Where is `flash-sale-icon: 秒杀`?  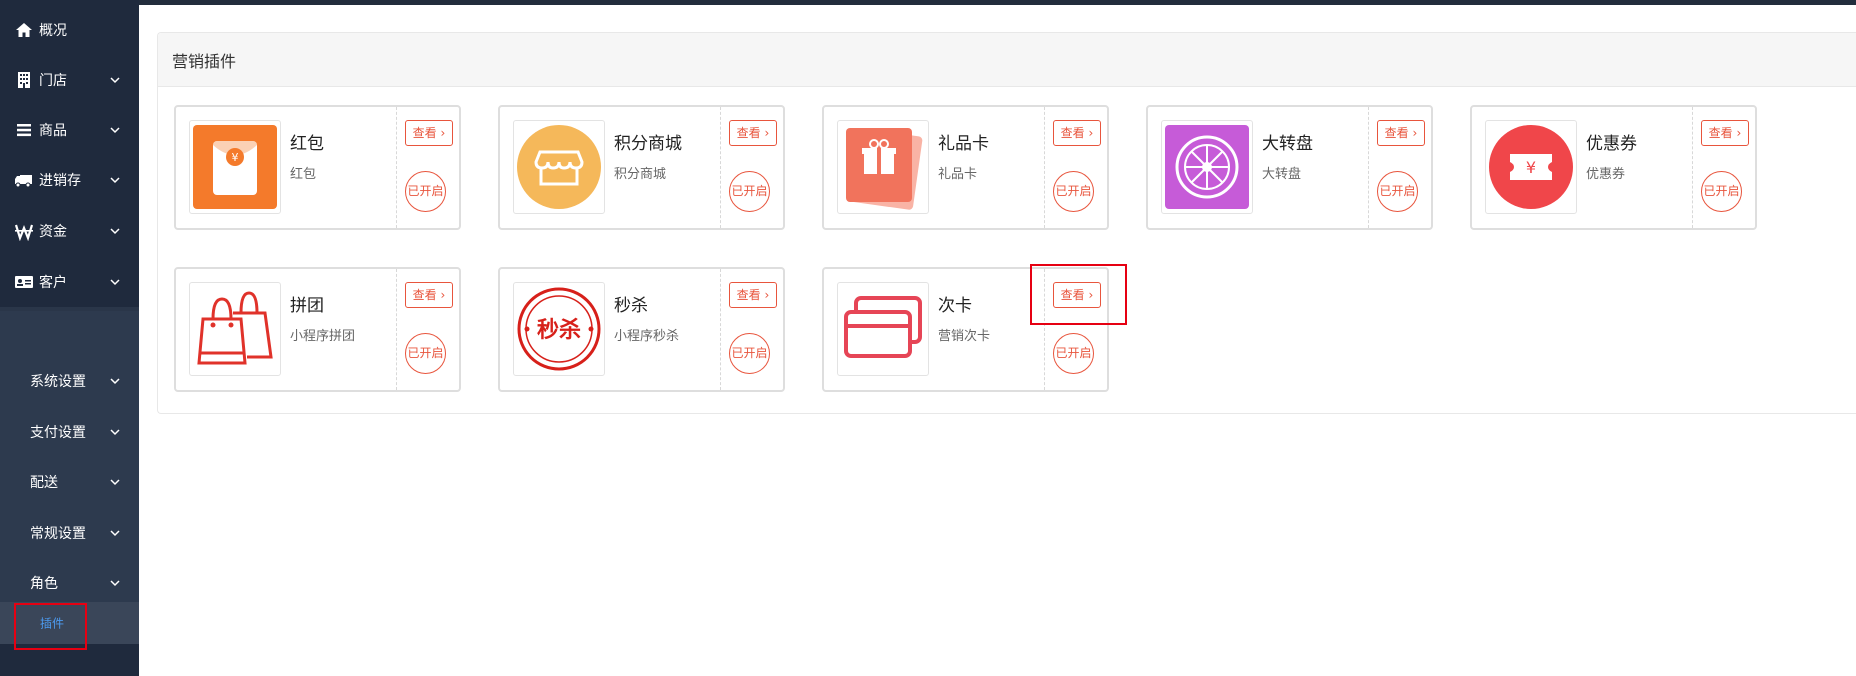 flash-sale-icon: 秒杀 is located at coordinates (559, 329).